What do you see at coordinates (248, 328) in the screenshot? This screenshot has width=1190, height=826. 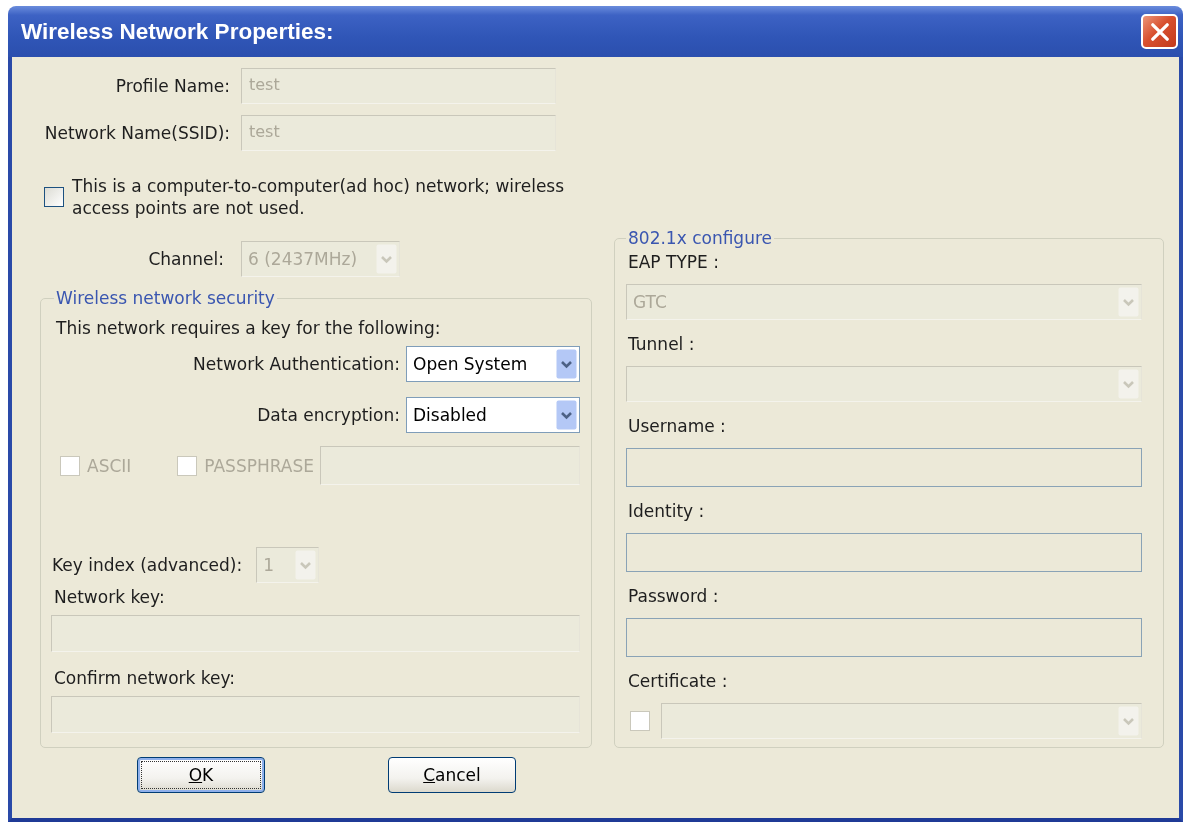 I see `instruction-text: This network requires a key for the following:` at bounding box center [248, 328].